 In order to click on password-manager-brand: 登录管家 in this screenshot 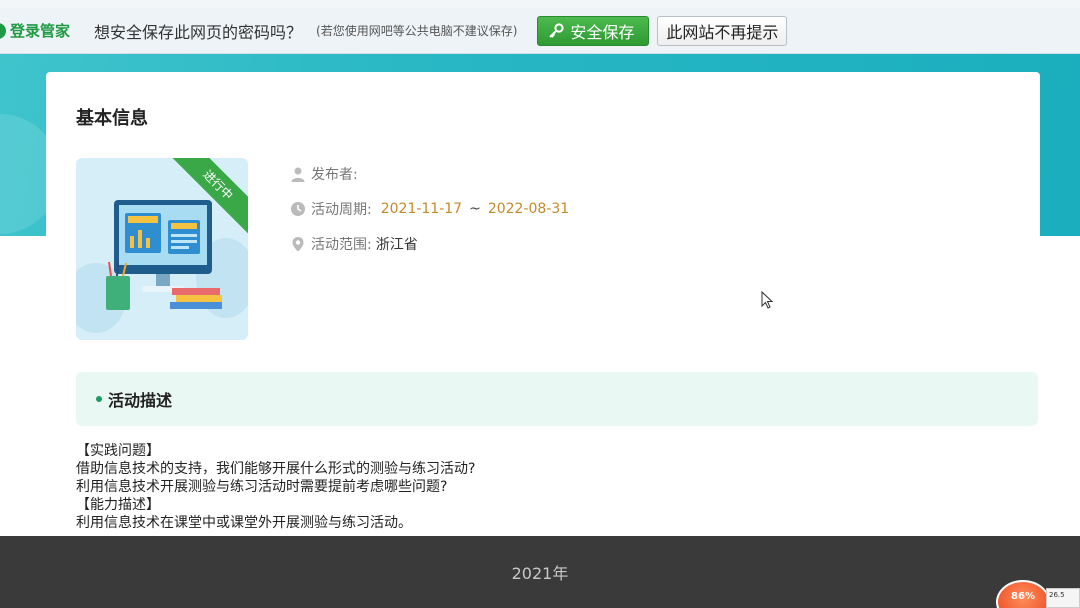, I will do `click(35, 30)`.